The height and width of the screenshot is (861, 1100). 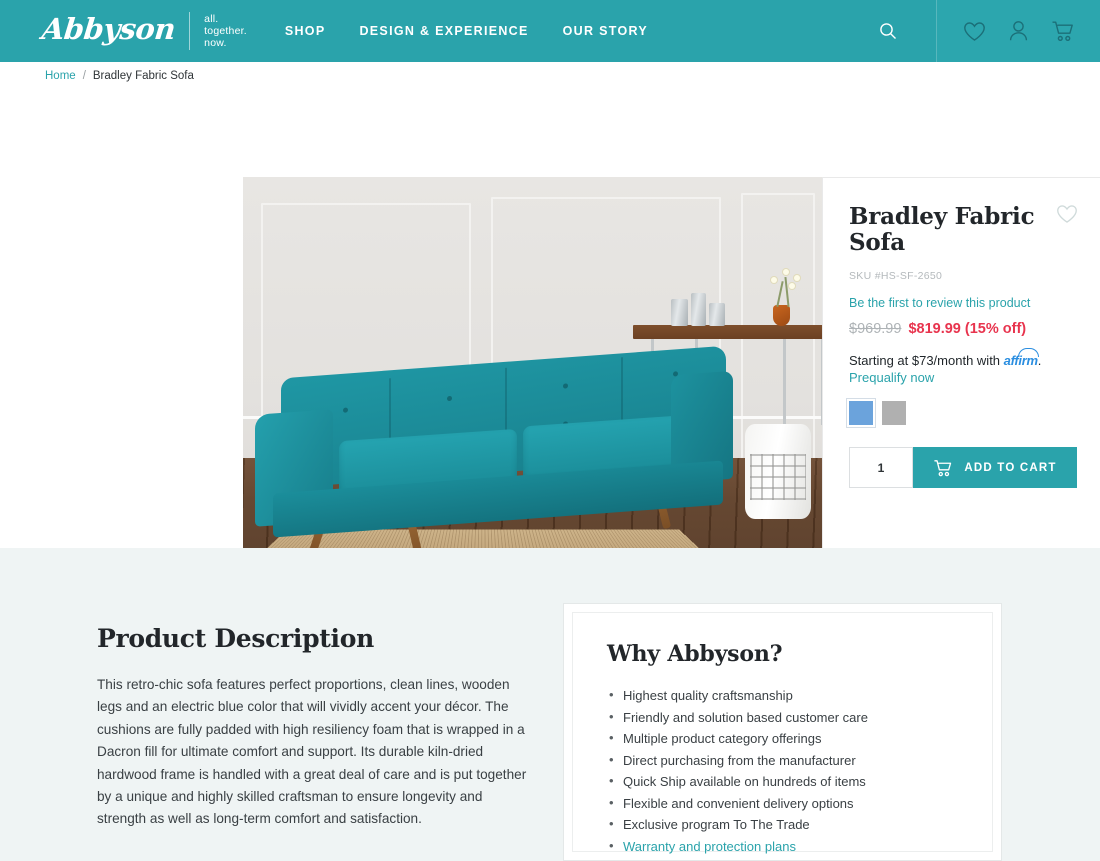 I want to click on logo-tagline-line-3: now., so click(x=215, y=43).